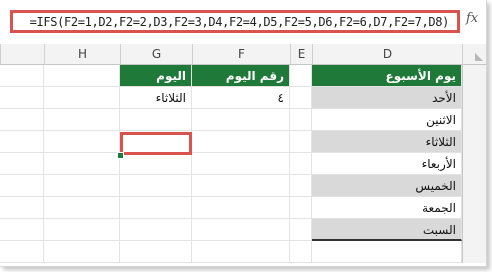 Image resolution: width=492 pixels, height=272 pixels. I want to click on fill-handle, so click(120, 155).